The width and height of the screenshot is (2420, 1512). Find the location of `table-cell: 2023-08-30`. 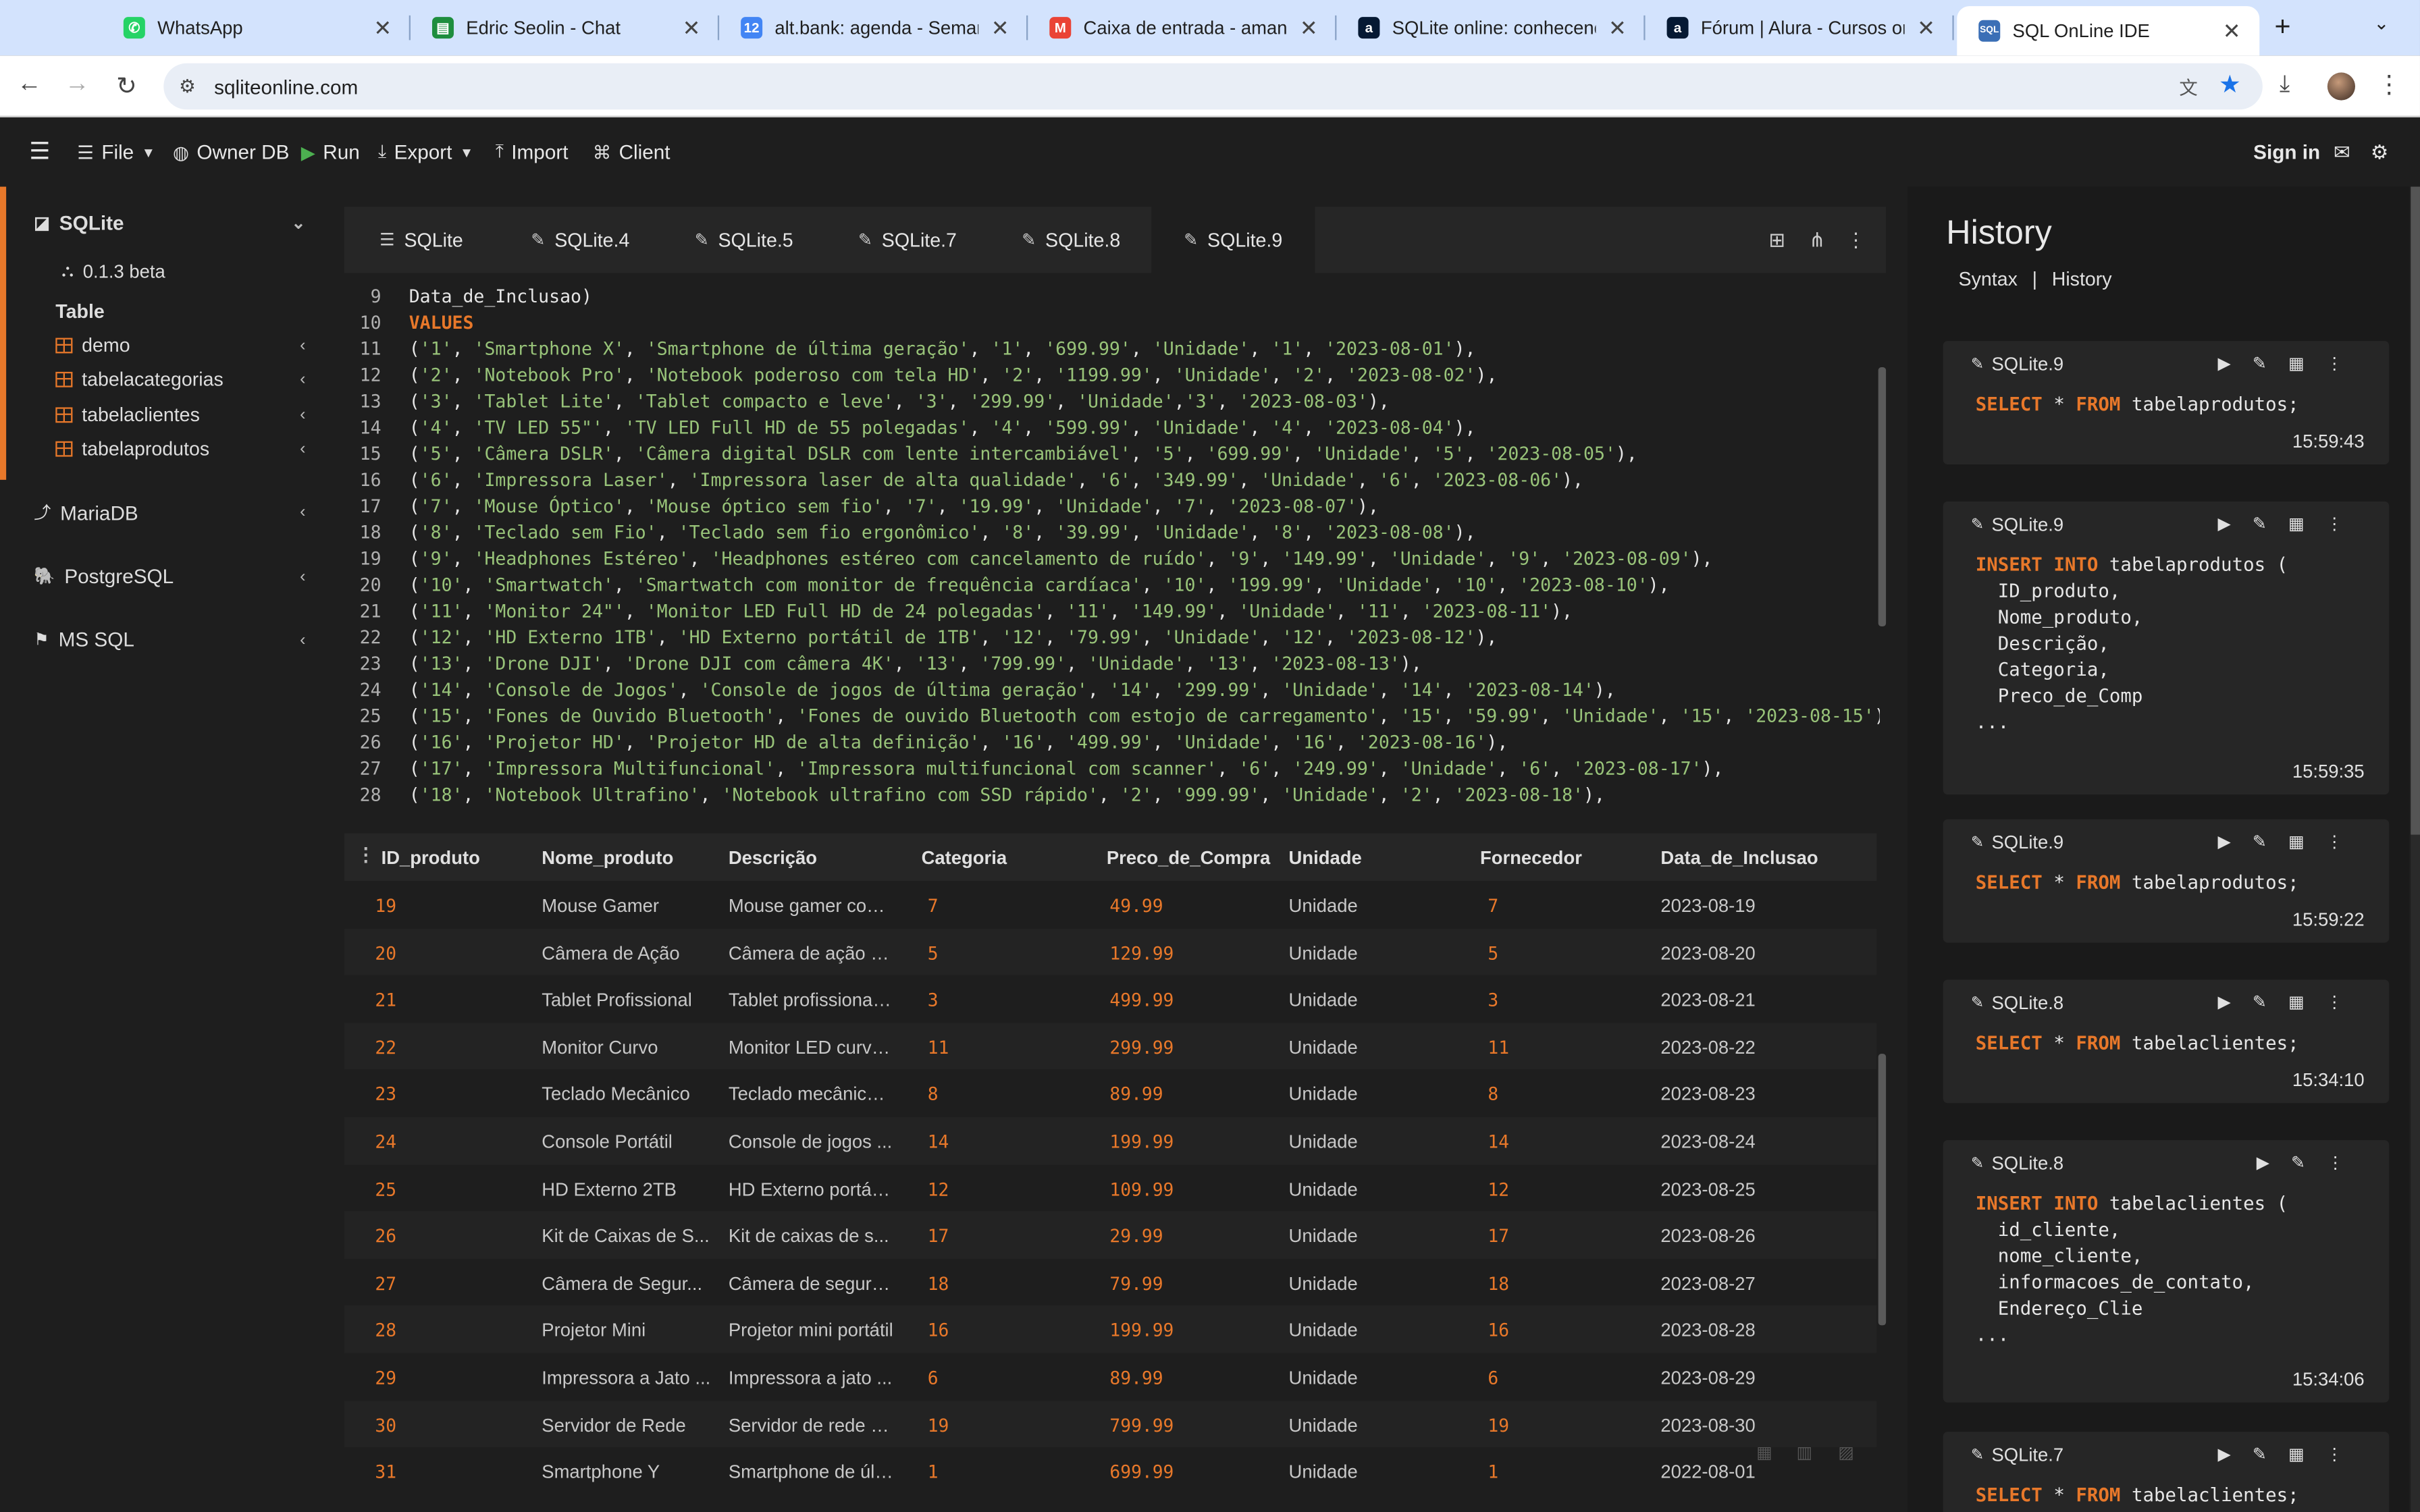

table-cell: 2023-08-30 is located at coordinates (1707, 1425).